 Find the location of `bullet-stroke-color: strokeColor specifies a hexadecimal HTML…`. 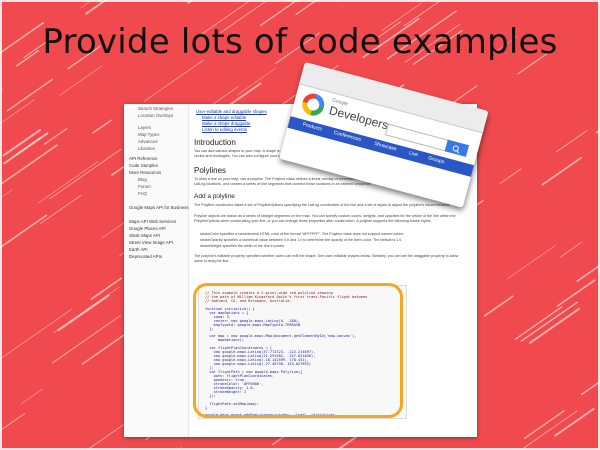

bullet-stroke-color: strokeColor specifies a hexadecimal HTML… is located at coordinates (302, 234).